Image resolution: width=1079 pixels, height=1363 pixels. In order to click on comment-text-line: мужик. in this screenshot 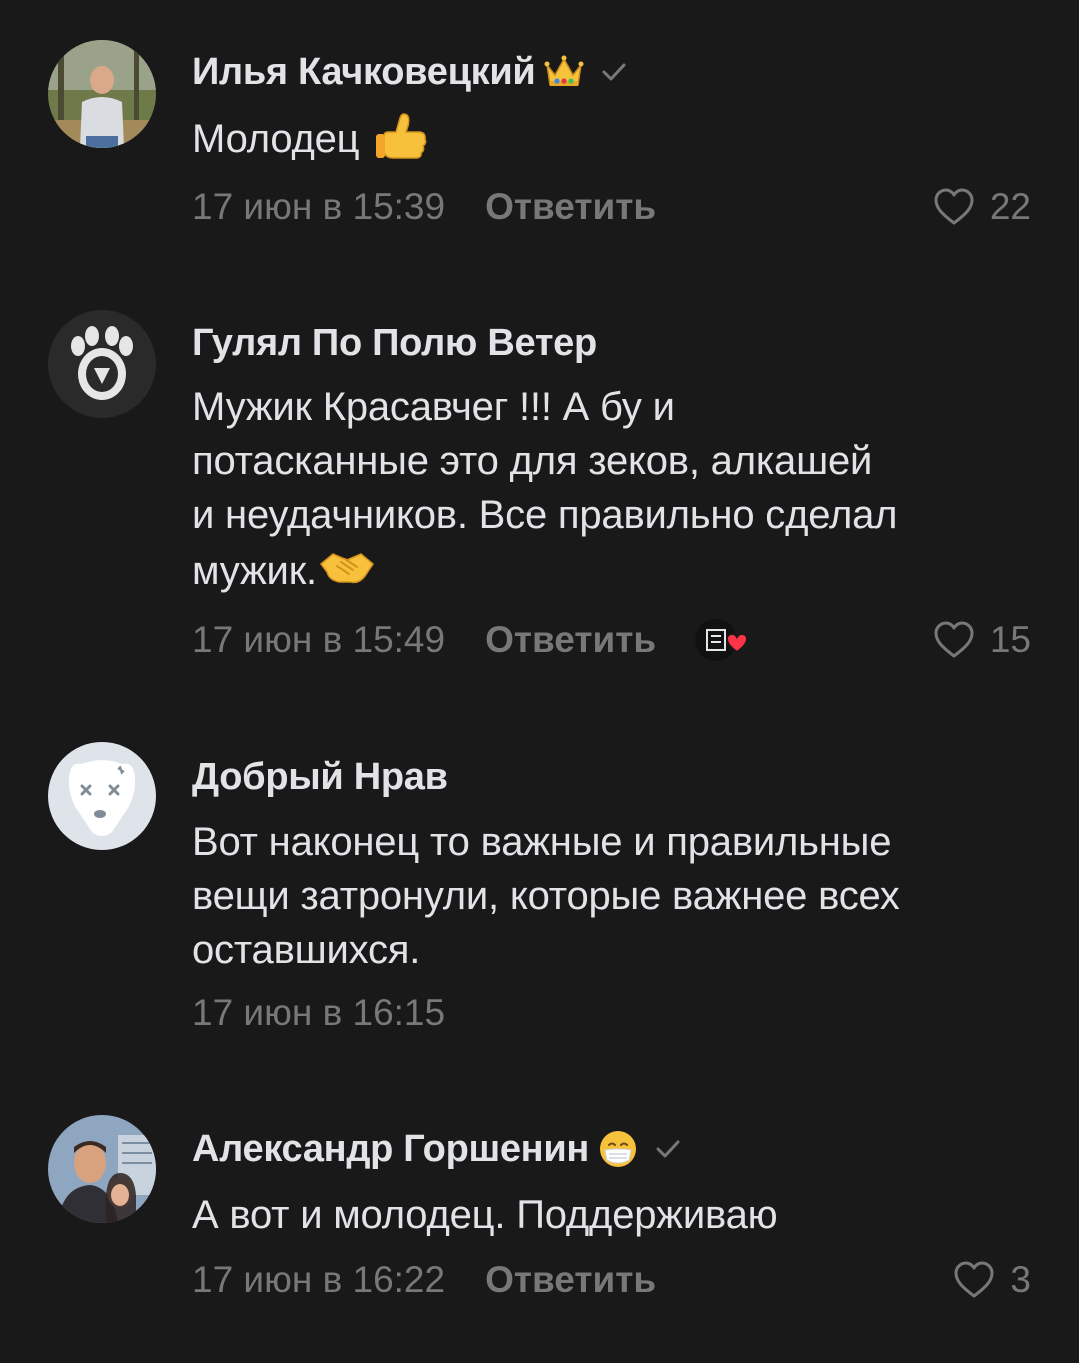, I will do `click(254, 571)`.